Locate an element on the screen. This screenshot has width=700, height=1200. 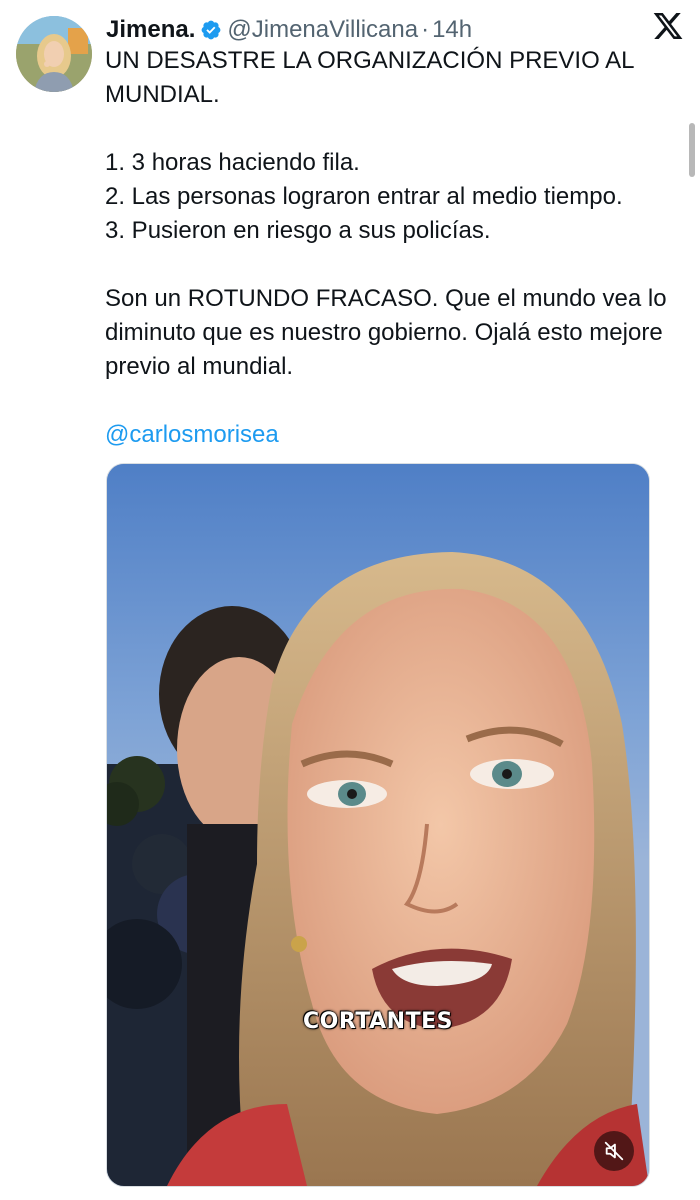
user-handle: @JimenaVillicana is located at coordinates (322, 30).